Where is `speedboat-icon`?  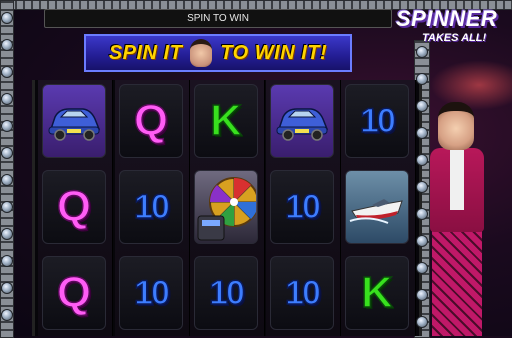 speedboat-icon is located at coordinates (377, 207).